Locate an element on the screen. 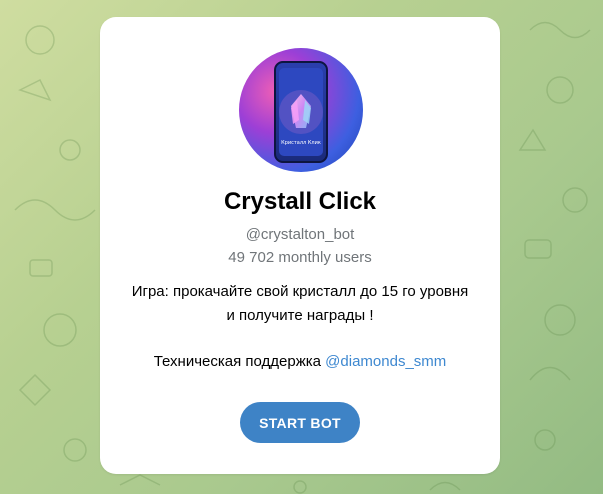 The height and width of the screenshot is (494, 603). bot-avatar: Кристалл Клик is located at coordinates (301, 110).